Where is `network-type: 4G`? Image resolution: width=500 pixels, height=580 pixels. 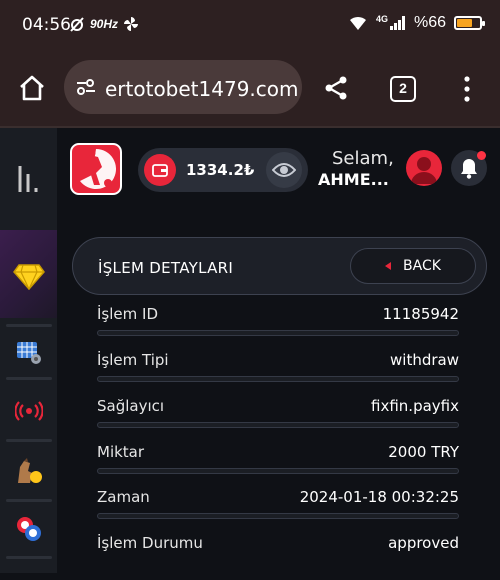 network-type: 4G is located at coordinates (381, 19).